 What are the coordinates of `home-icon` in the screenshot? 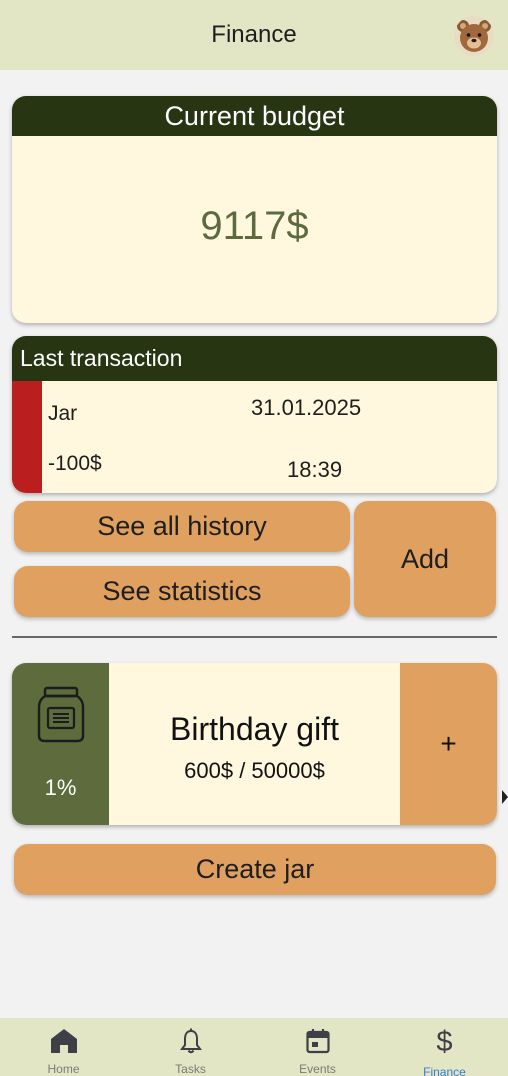 It's located at (64, 1040).